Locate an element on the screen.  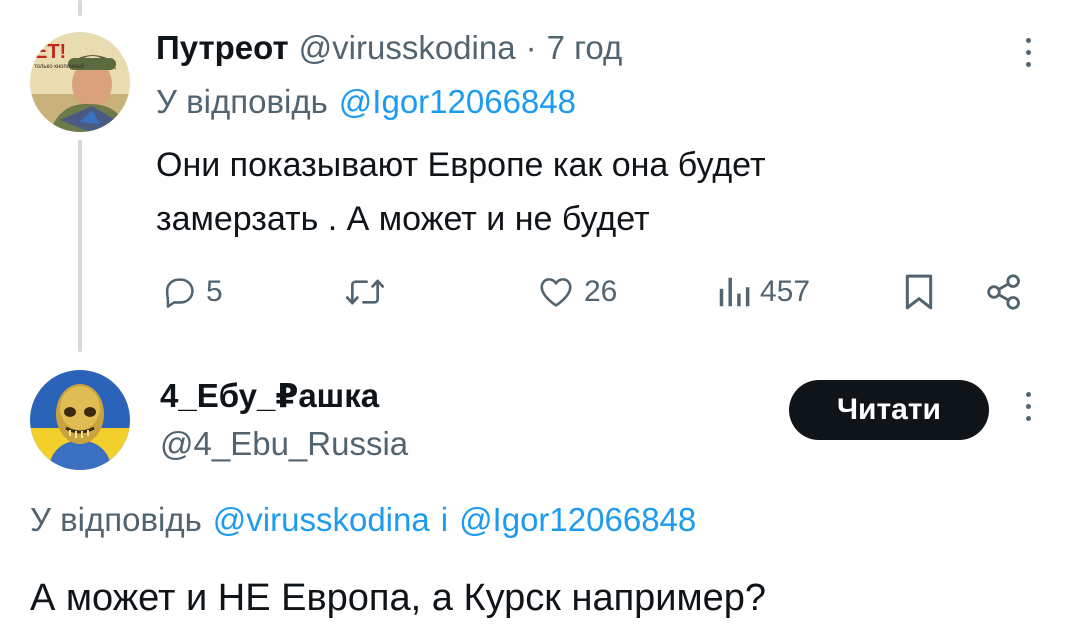
bookmark-icon is located at coordinates (919, 292).